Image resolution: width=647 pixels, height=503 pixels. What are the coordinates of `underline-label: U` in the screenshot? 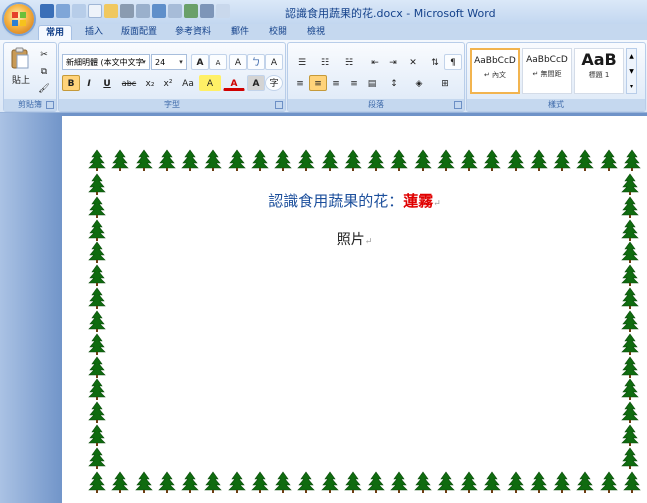 It's located at (107, 84).